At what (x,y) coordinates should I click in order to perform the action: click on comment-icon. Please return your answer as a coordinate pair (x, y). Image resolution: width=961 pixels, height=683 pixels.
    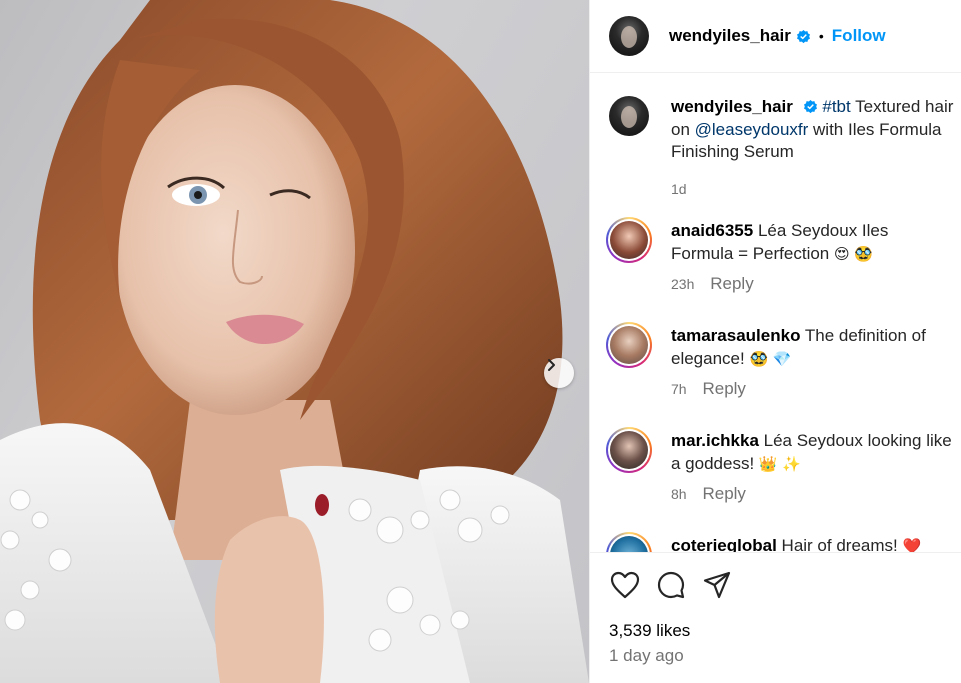
    Looking at the image, I should click on (671, 585).